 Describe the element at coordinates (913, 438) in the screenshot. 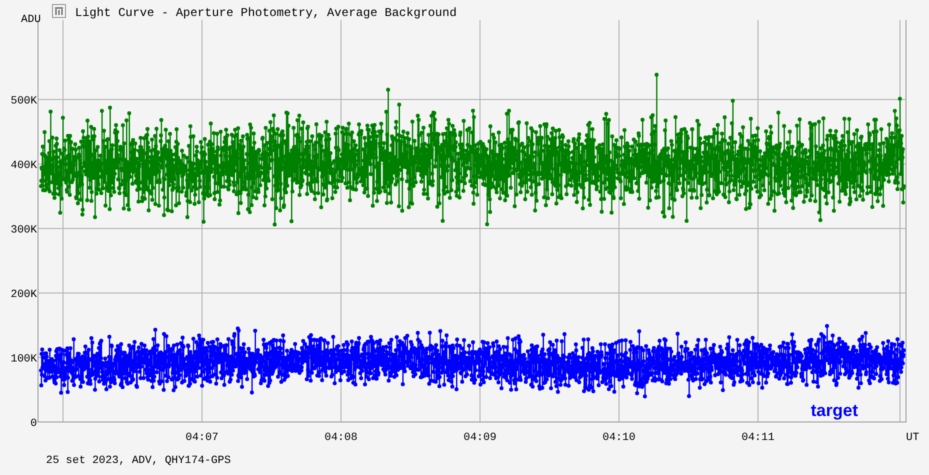

I see `axis-unit: UT` at that location.